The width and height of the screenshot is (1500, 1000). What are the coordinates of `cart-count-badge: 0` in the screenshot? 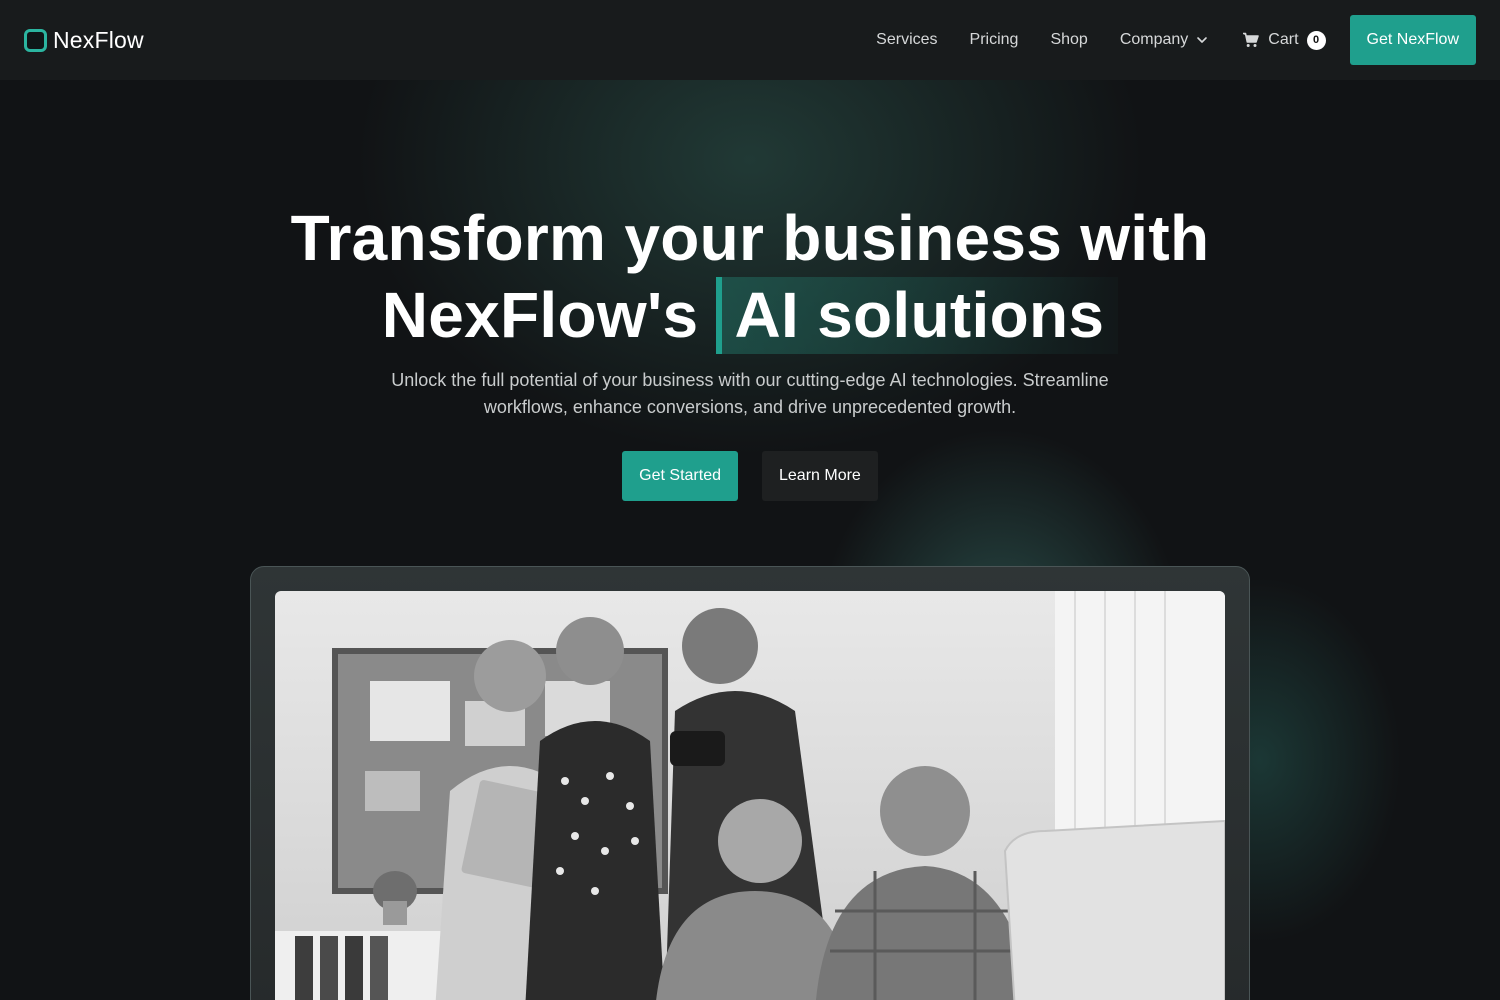 It's located at (1316, 40).